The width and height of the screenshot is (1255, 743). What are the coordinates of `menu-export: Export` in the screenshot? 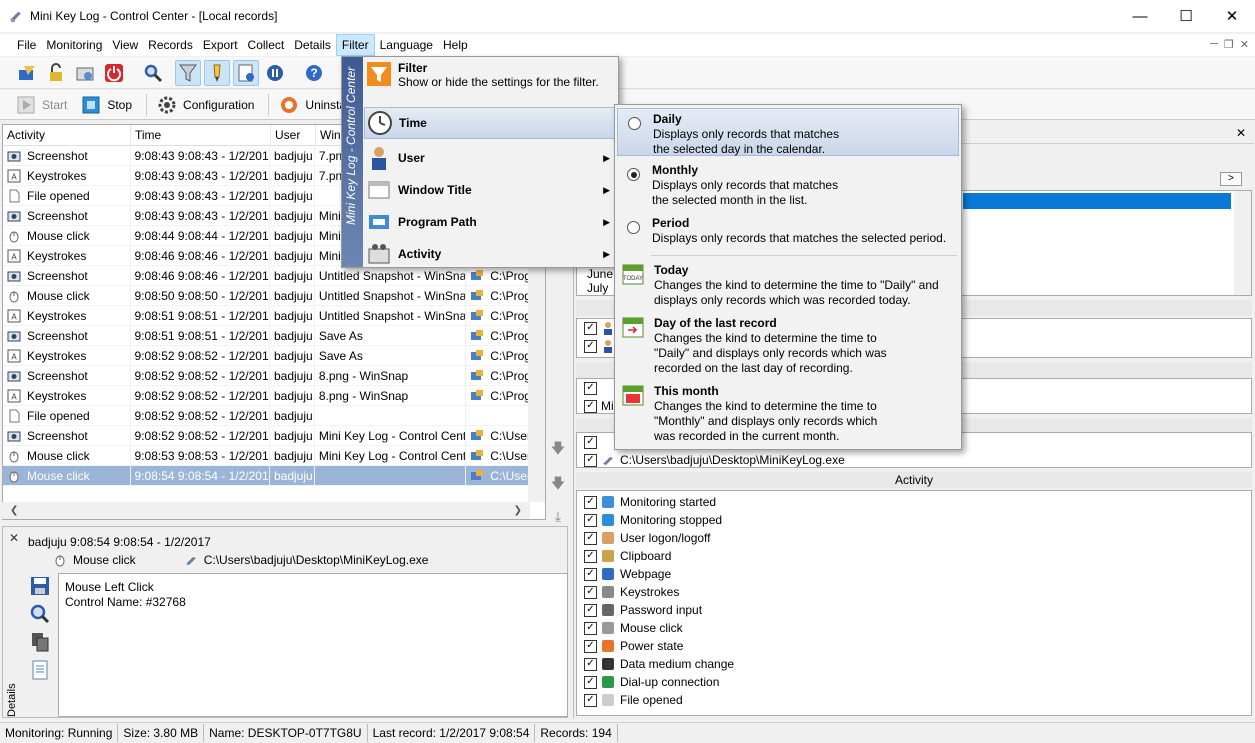 It's located at (220, 45).